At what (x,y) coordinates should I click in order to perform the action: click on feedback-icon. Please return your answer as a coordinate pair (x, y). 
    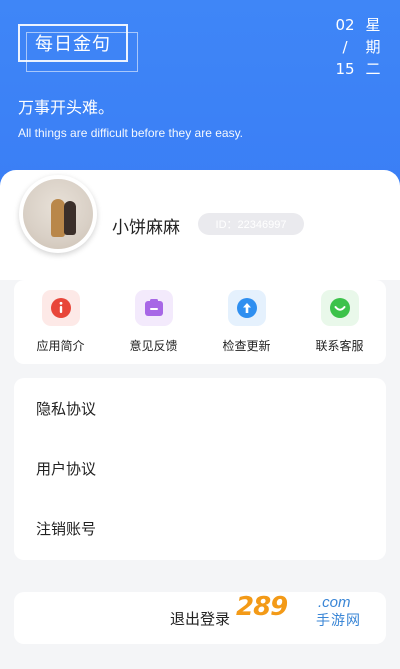
    Looking at the image, I should click on (153, 308).